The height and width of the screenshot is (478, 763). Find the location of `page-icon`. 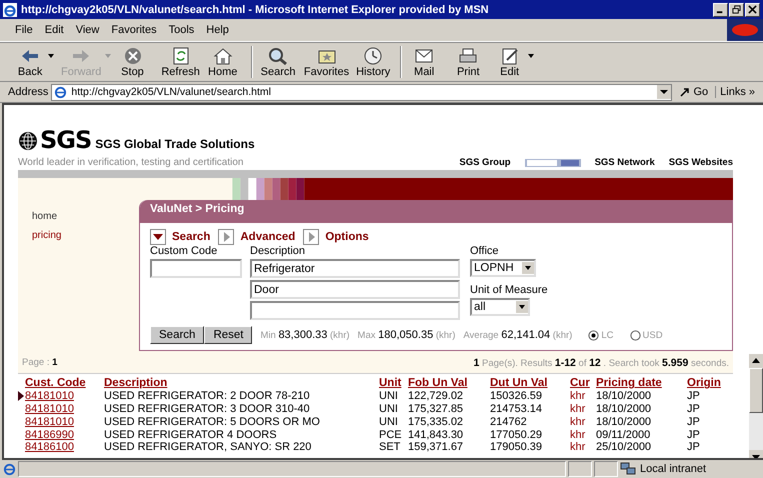

page-icon is located at coordinates (9, 469).